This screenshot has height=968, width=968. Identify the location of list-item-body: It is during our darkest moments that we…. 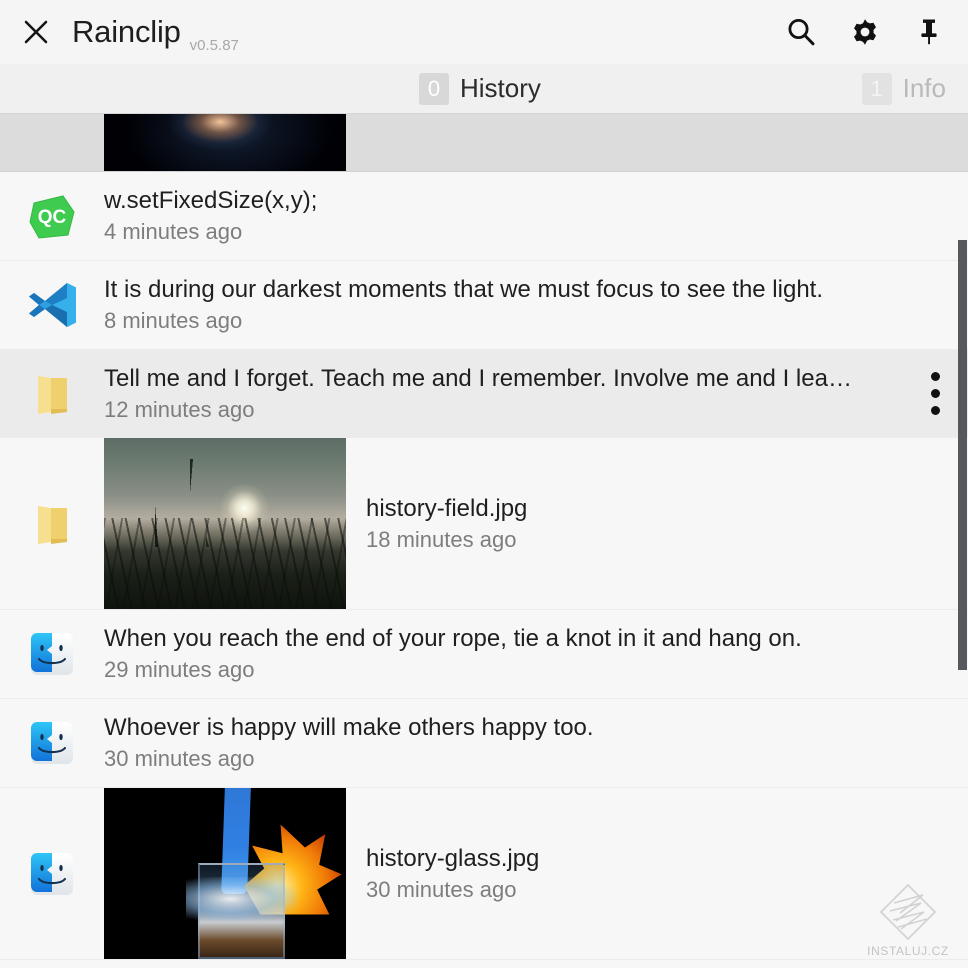
(536, 305).